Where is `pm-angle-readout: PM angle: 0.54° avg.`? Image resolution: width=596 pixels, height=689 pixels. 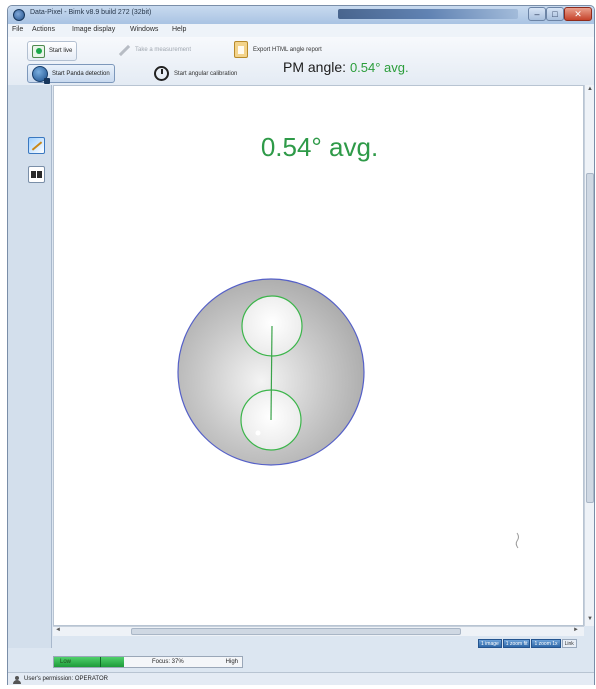 pm-angle-readout: PM angle: 0.54° avg. is located at coordinates (346, 67).